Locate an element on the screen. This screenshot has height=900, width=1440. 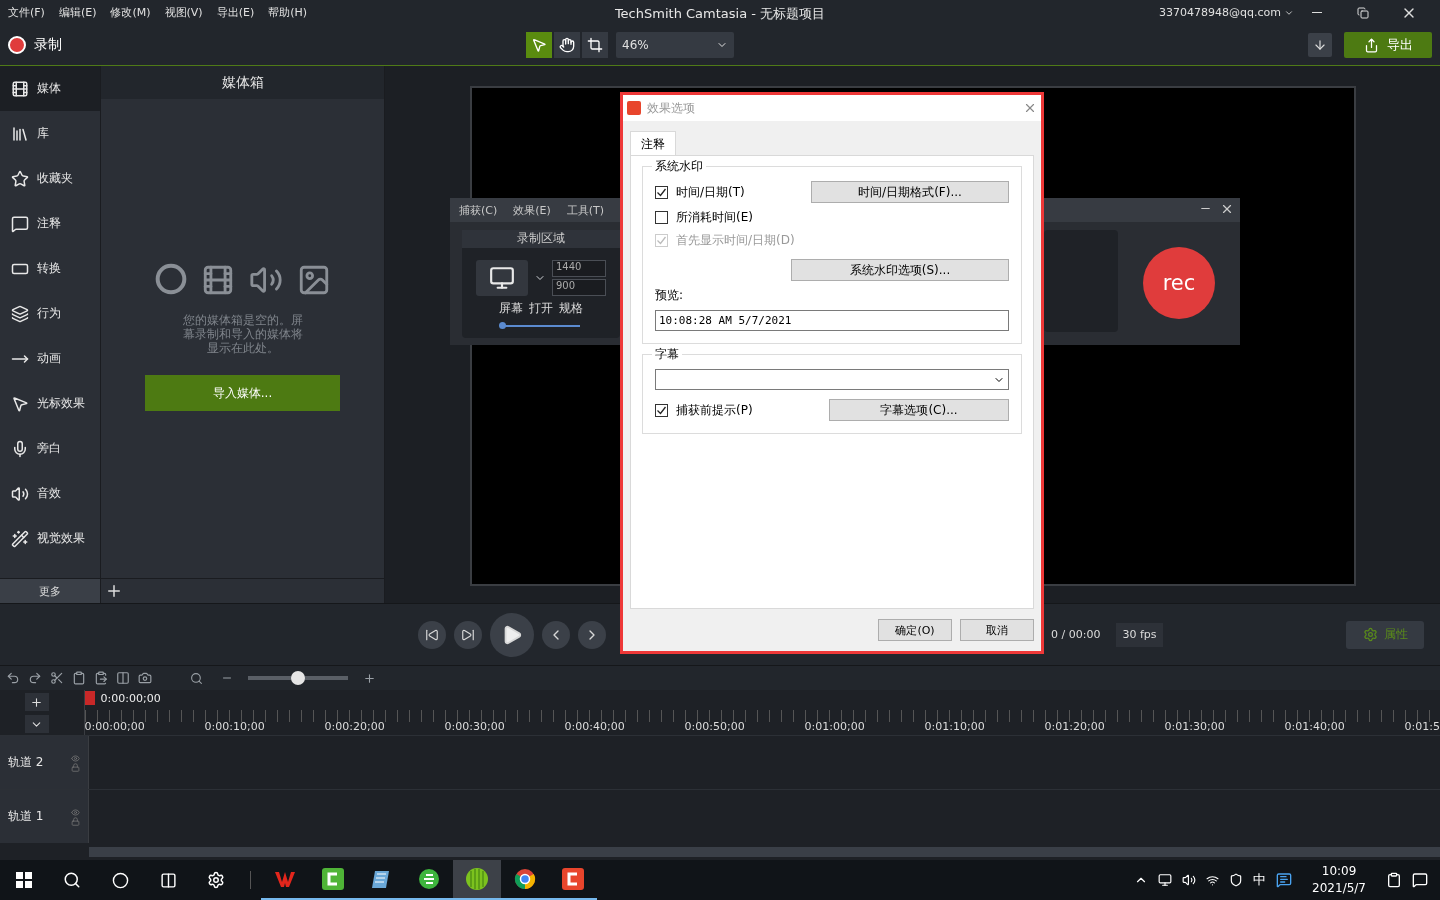
notes-icon is located at coordinates (1394, 880).